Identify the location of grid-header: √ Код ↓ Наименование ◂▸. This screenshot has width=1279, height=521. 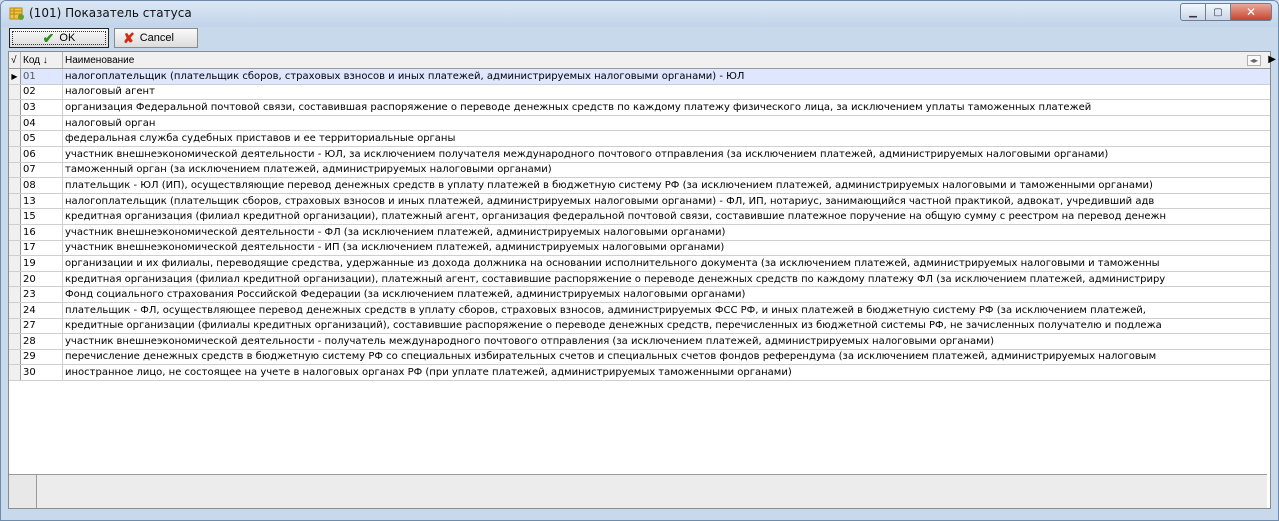
(639, 60).